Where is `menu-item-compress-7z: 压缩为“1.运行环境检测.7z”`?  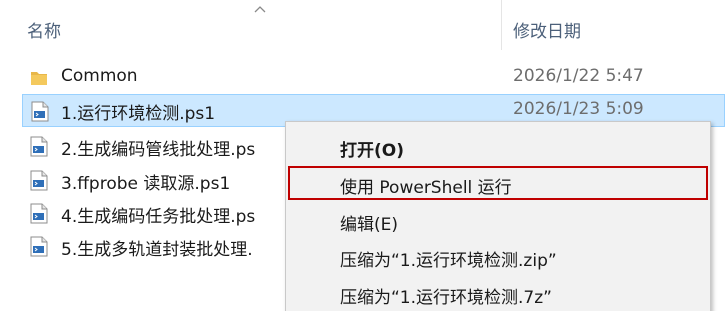 menu-item-compress-7z: 压缩为“1.运行环境检测.7z” is located at coordinates (498, 293).